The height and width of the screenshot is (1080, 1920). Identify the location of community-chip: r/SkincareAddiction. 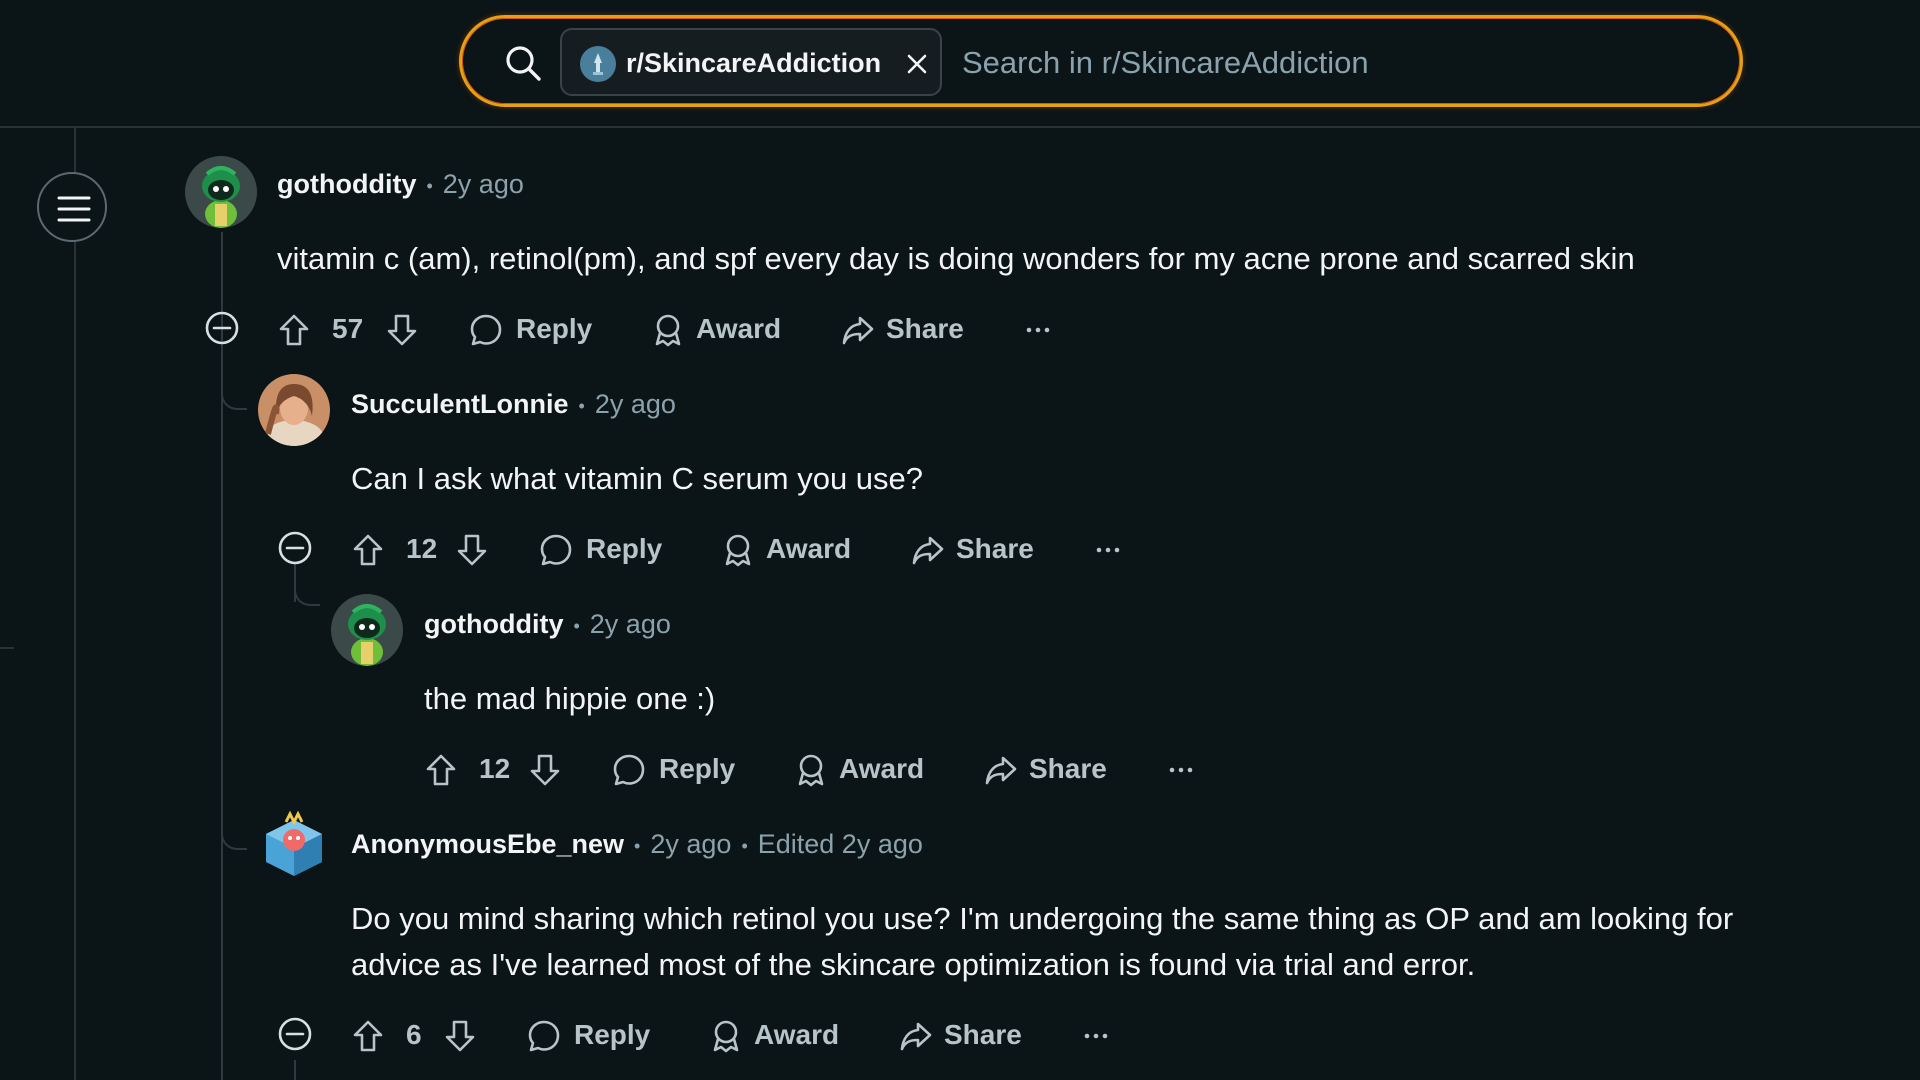
(751, 62).